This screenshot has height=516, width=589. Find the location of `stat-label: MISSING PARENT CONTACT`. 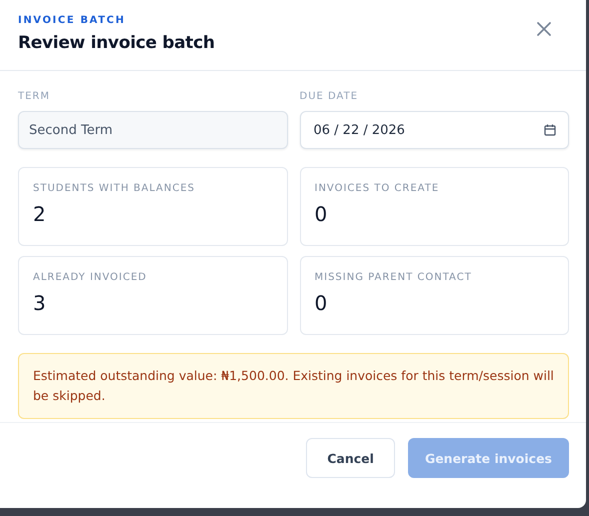

stat-label: MISSING PARENT CONTACT is located at coordinates (393, 277).